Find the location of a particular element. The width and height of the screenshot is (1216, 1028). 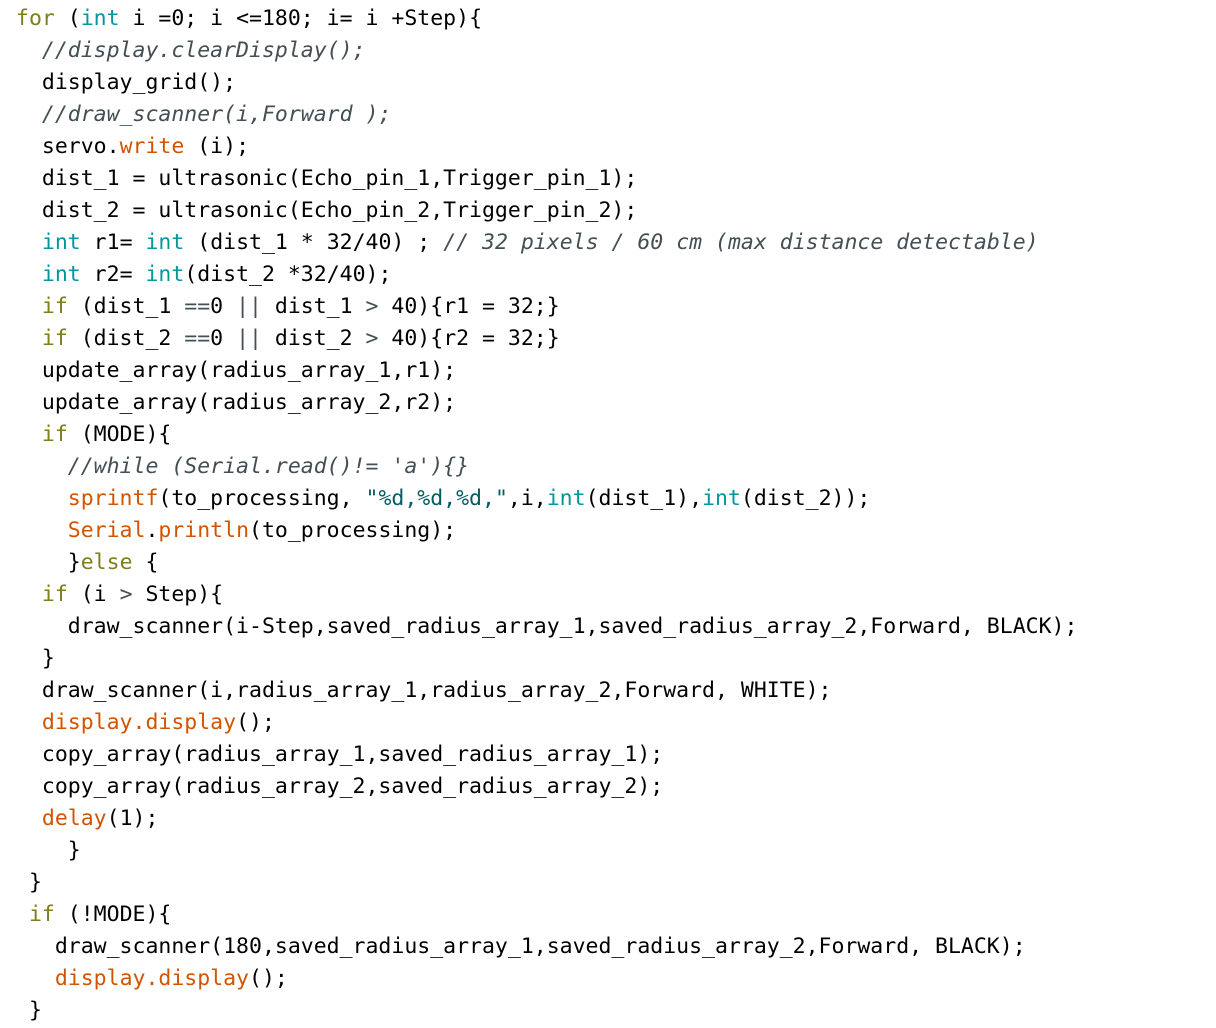

code-line: delay(1); is located at coordinates (616, 819).